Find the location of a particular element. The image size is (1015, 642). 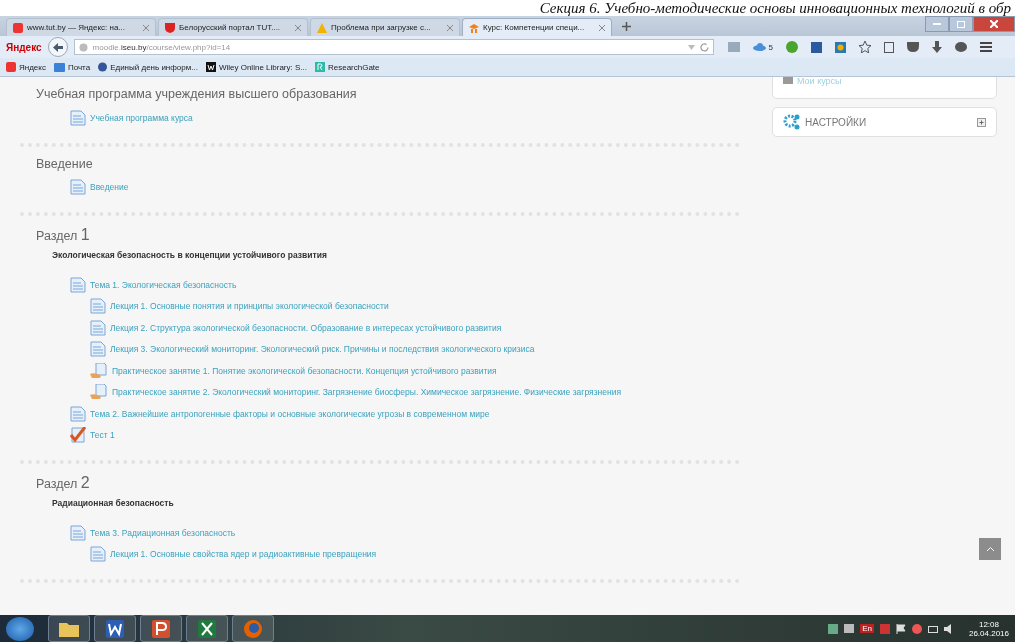

excel-icon is located at coordinates (207, 628).